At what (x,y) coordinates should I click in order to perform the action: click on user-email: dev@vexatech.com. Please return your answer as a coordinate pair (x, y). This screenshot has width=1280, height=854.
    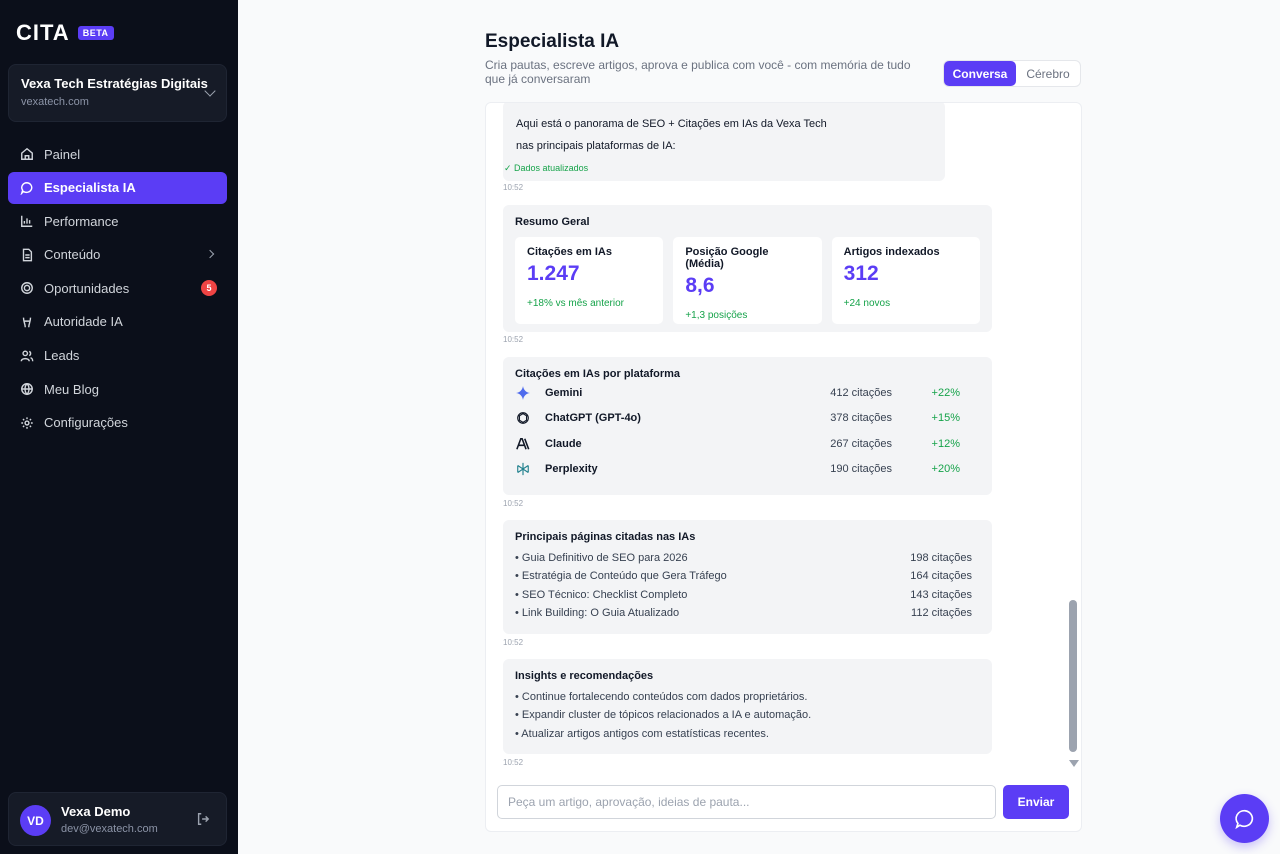
    Looking at the image, I should click on (109, 829).